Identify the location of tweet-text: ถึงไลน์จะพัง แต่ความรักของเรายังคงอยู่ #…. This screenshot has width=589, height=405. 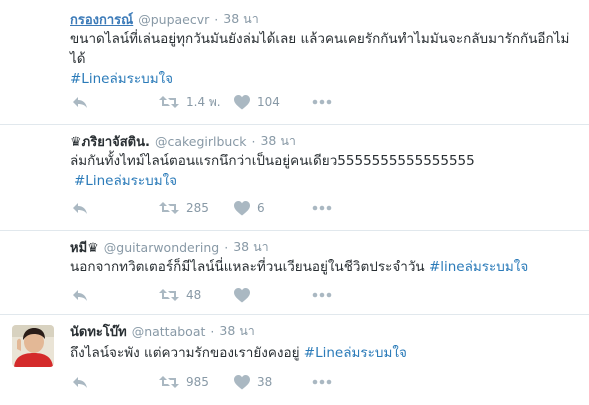
(322, 353).